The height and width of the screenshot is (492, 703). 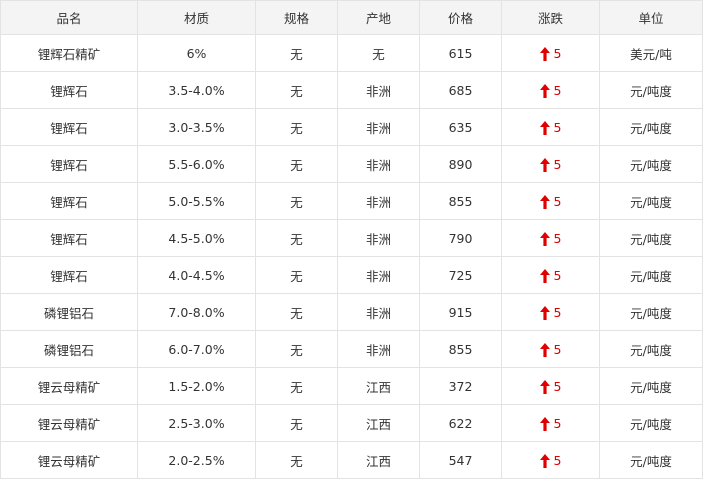 I want to click on column-header-origin: 产地, so click(x=378, y=17).